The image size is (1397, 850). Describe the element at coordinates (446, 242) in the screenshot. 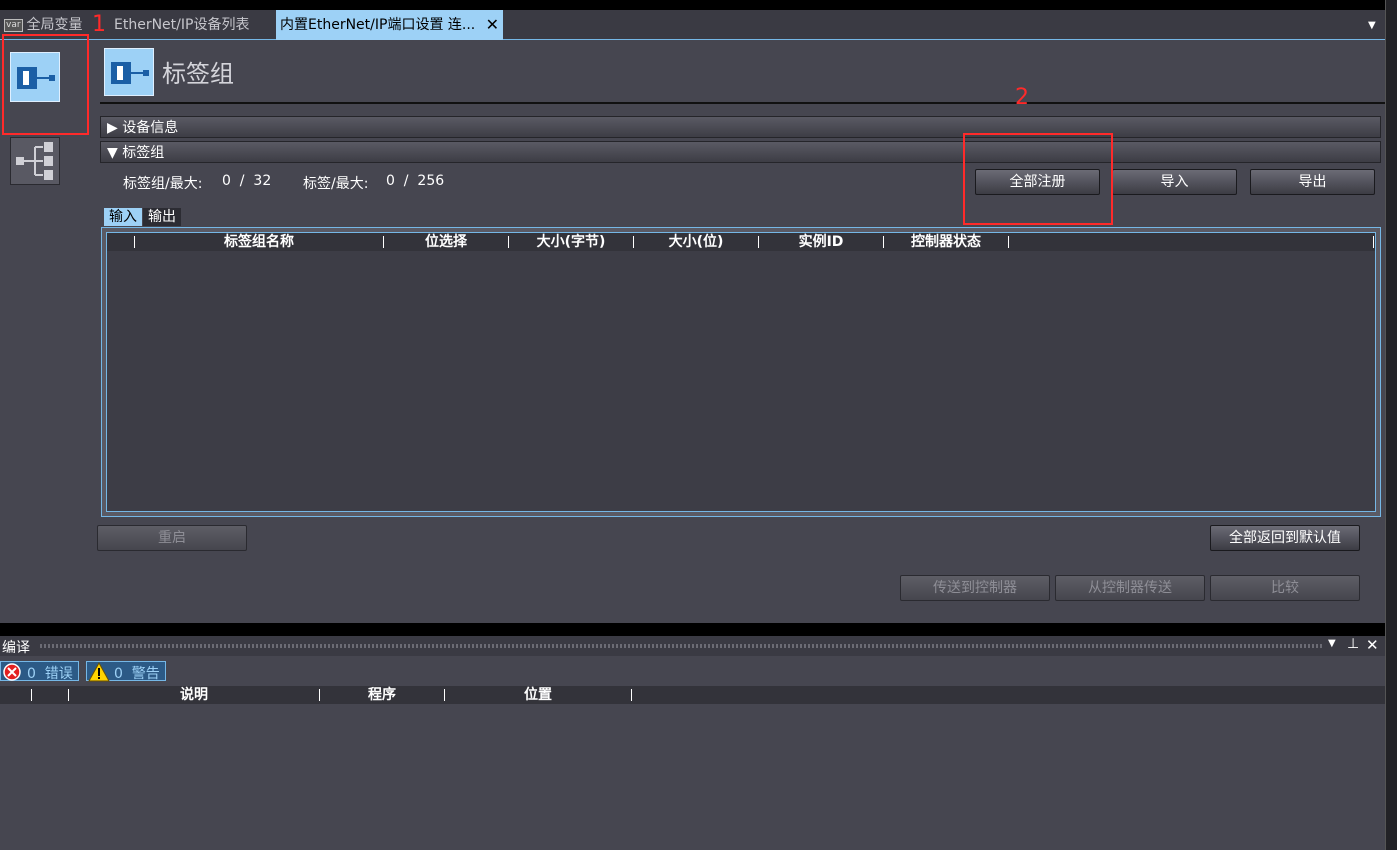

I see `column-bit-select: 位选择` at that location.